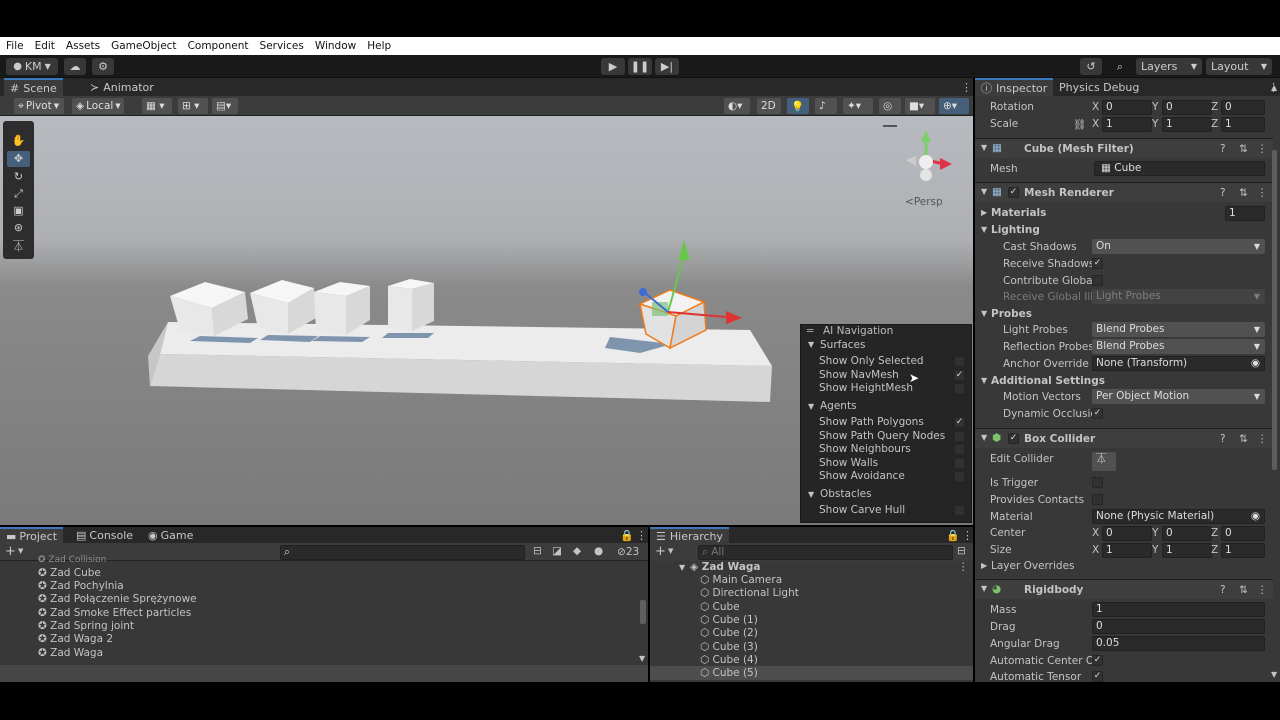 This screenshot has height=720, width=1280. I want to click on material-field: None (Physic Material) ◉, so click(1178, 516).